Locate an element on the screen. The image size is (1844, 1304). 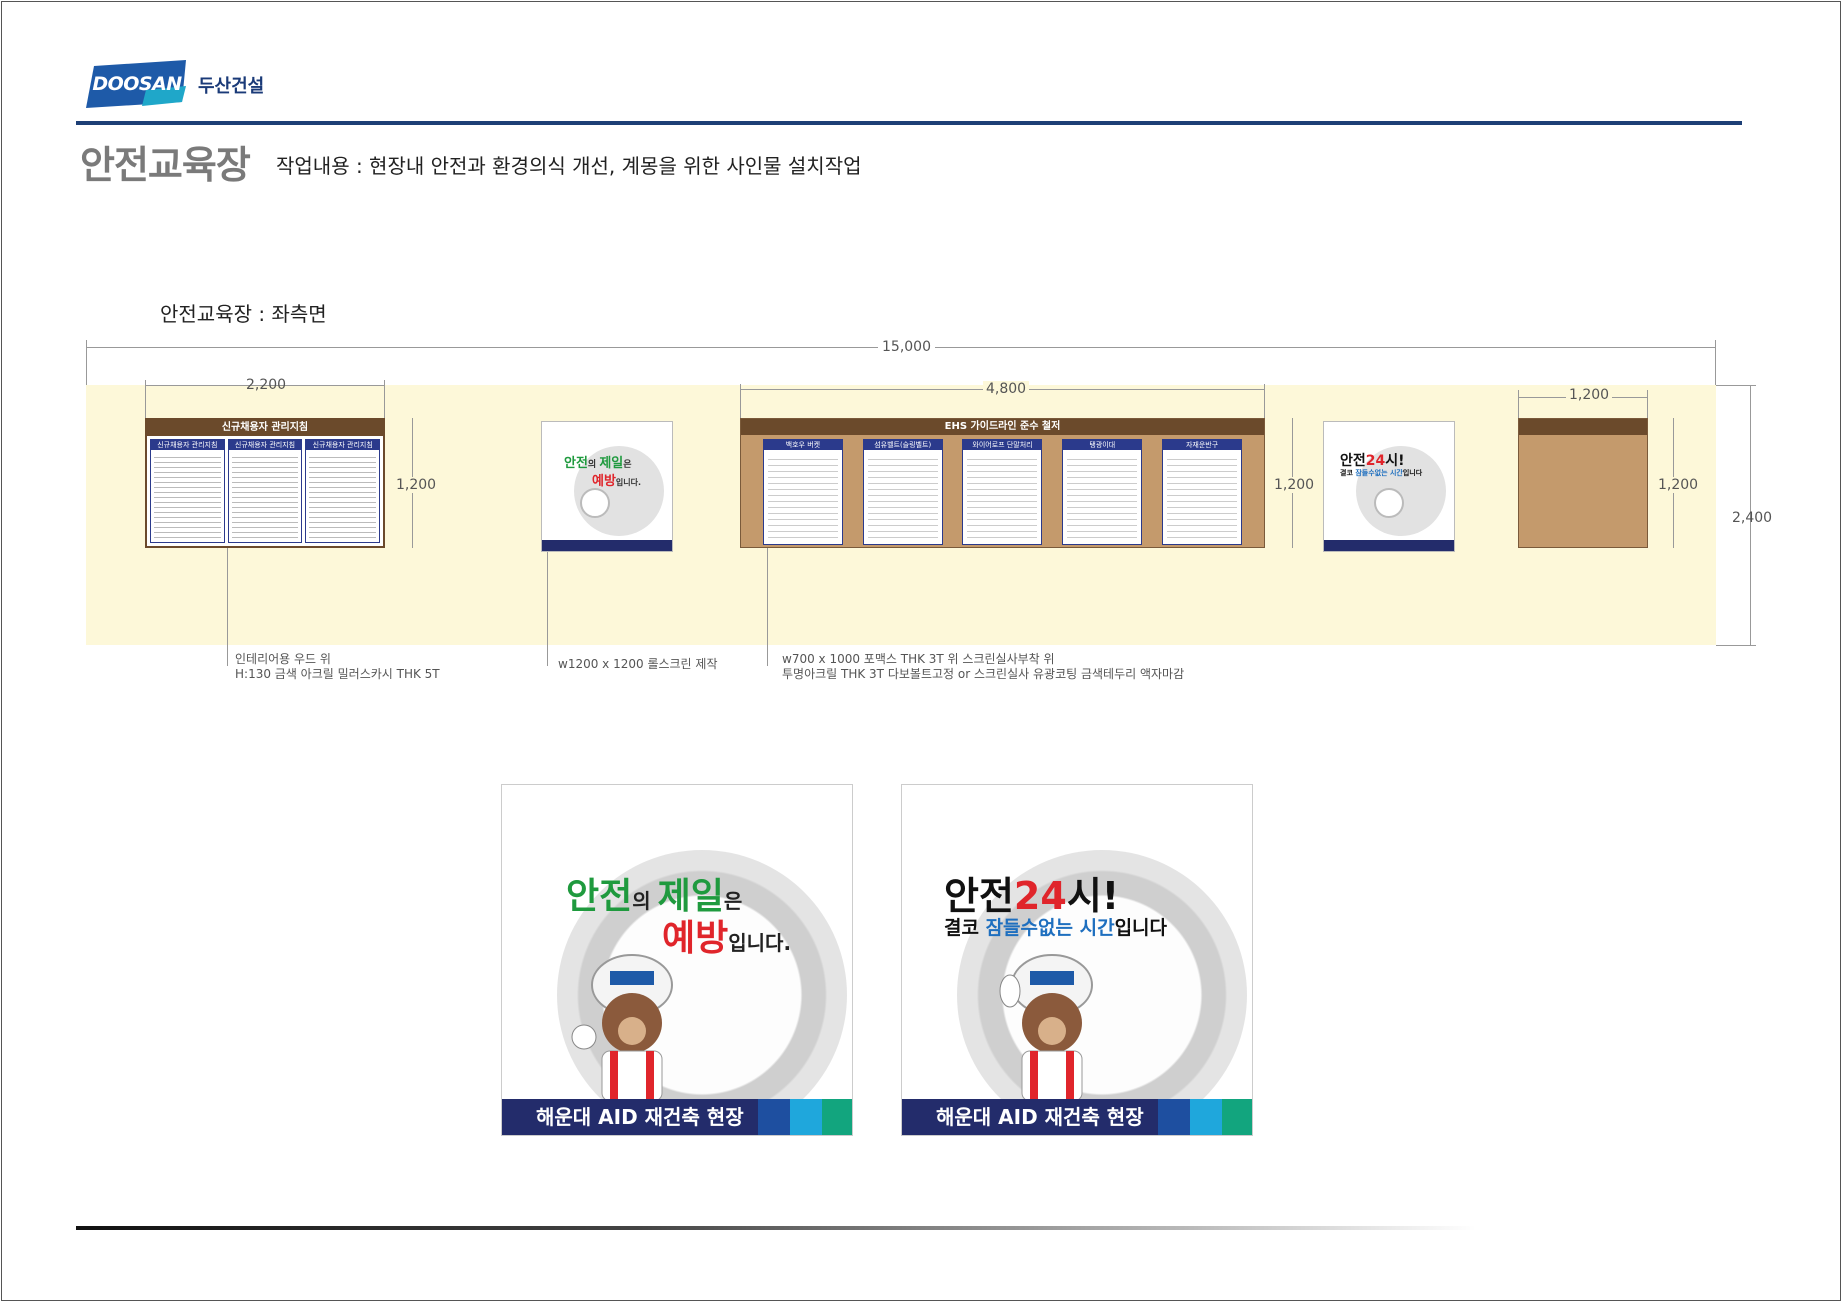
note-b: w1200 x 1200 롤스크린 제작 is located at coordinates (638, 664).